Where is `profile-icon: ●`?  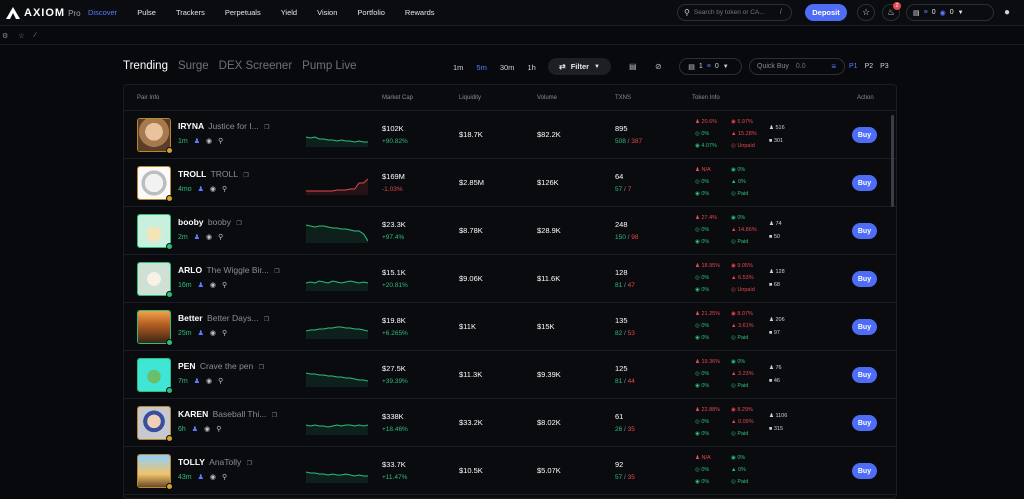 profile-icon: ● is located at coordinates (1007, 12).